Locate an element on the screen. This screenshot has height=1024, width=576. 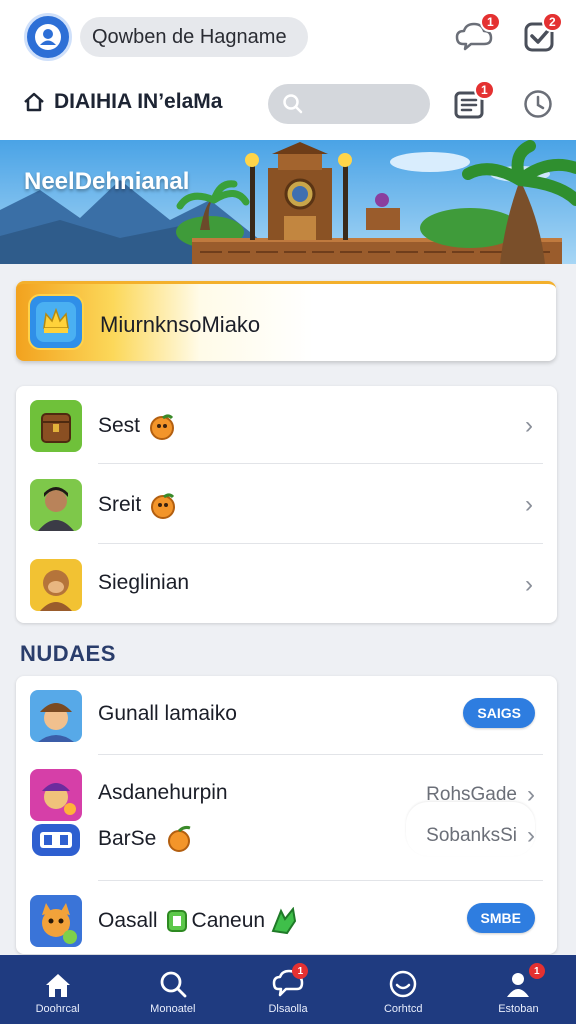
brand-row: DIAIHIA IN’elaMa is located at coordinates (122, 102).